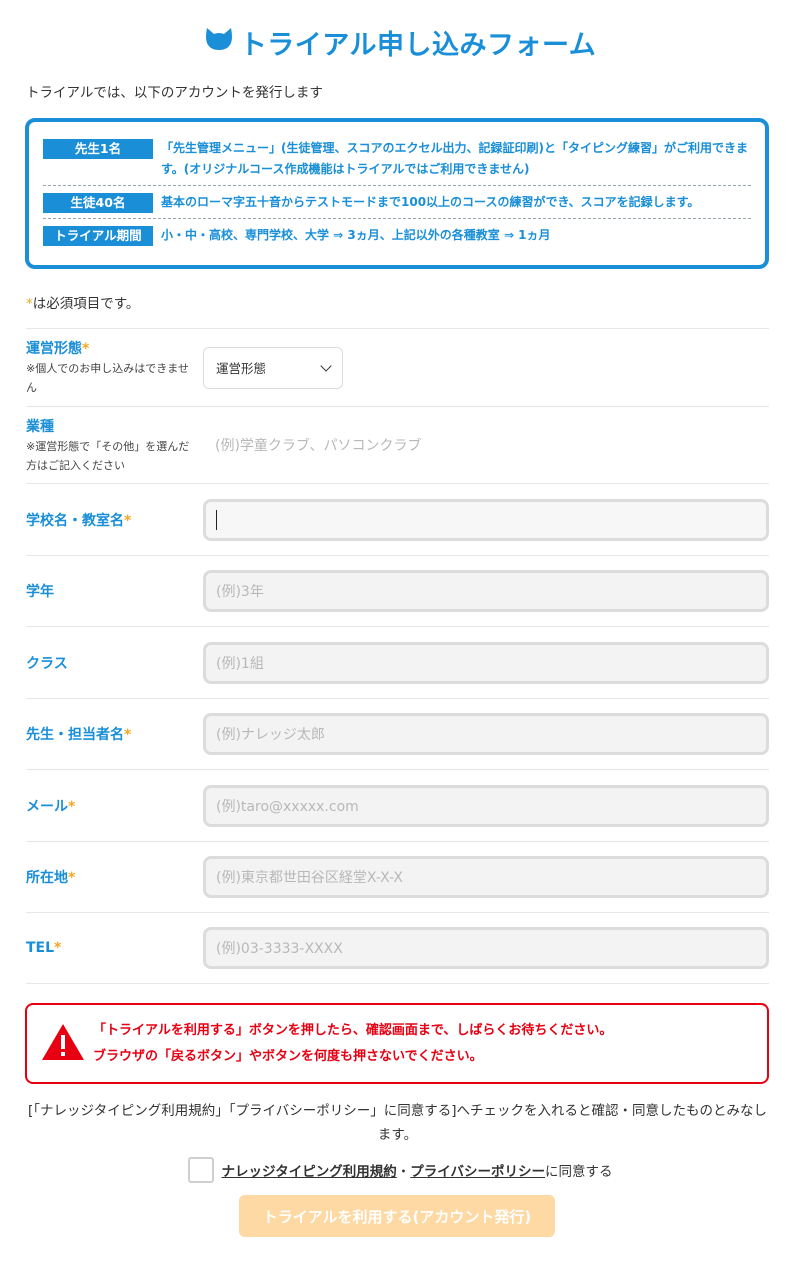 This screenshot has width=800, height=1264. I want to click on warning-line-1: 「トライアルを利用する」ボタンを押したら、確認画面まで、しばらくお待ちください。, so click(353, 1030).